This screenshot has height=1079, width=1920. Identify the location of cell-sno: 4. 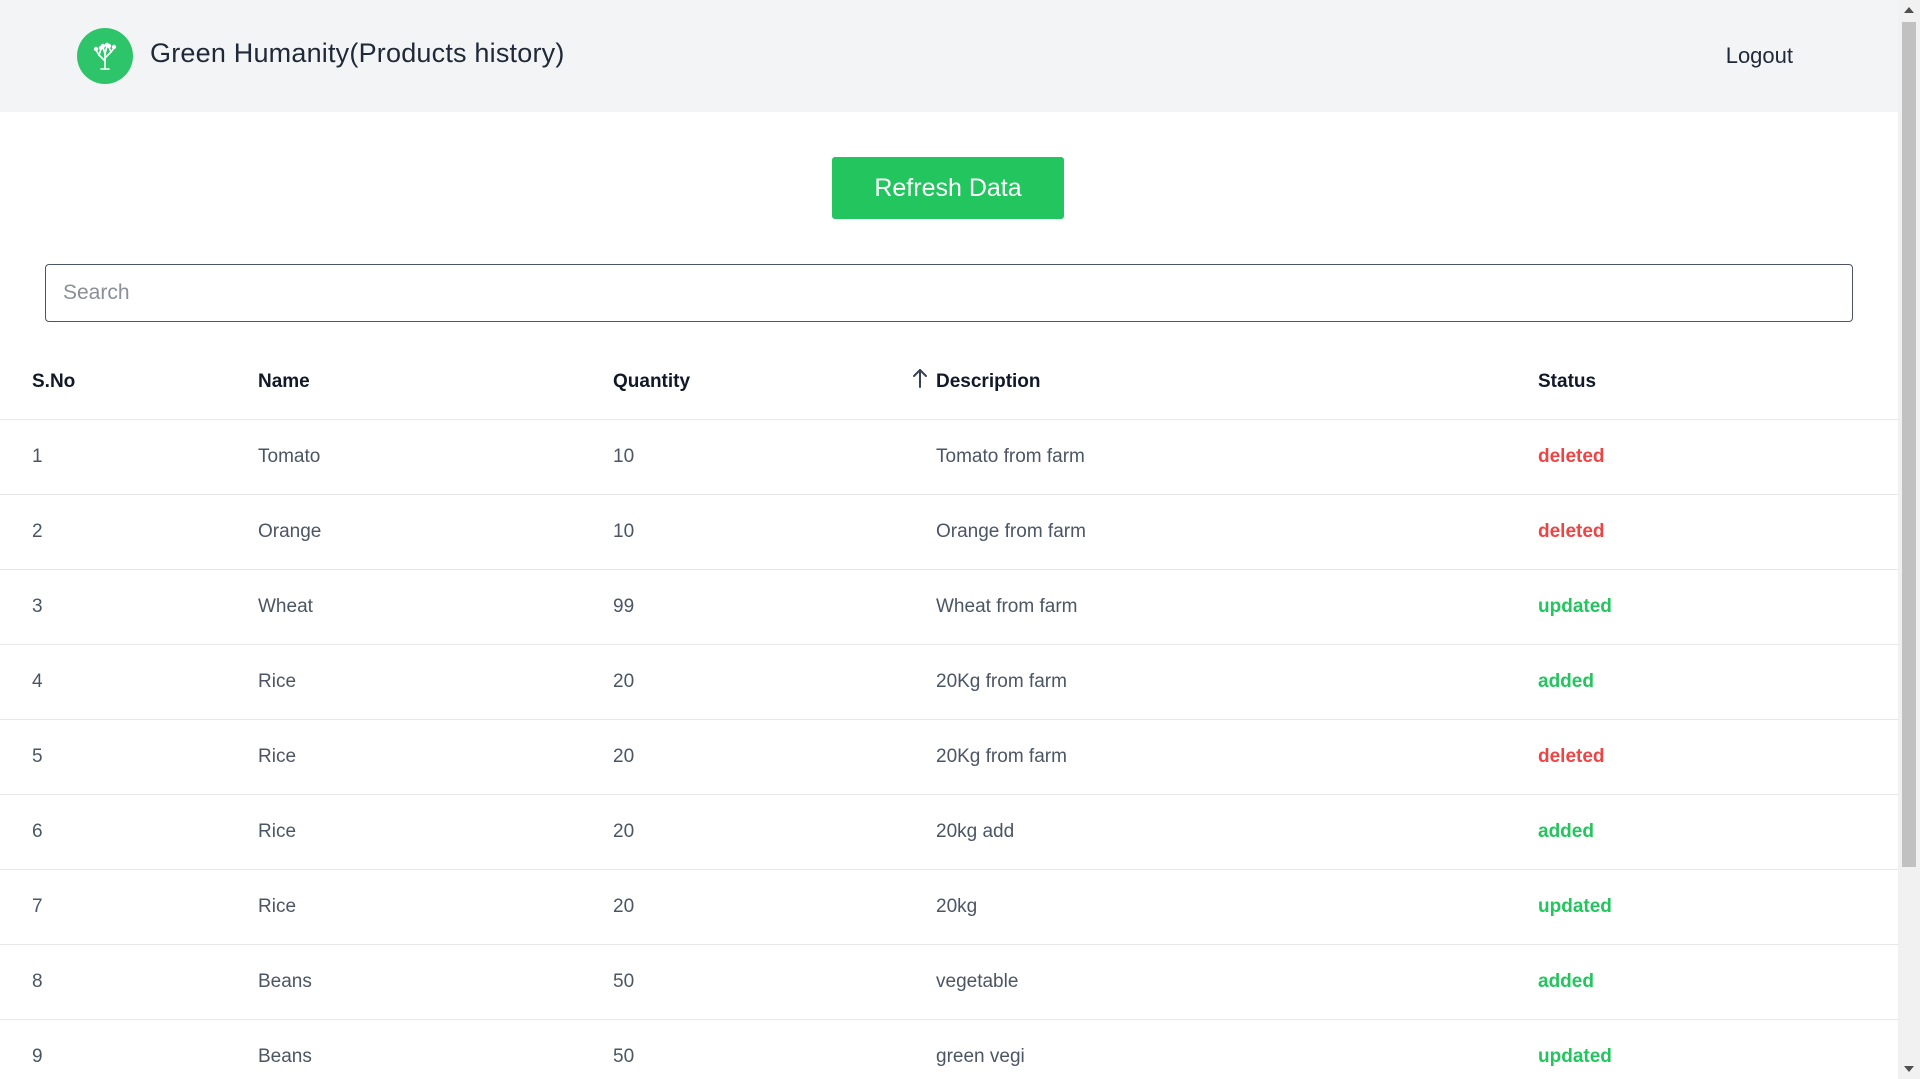
(37, 681).